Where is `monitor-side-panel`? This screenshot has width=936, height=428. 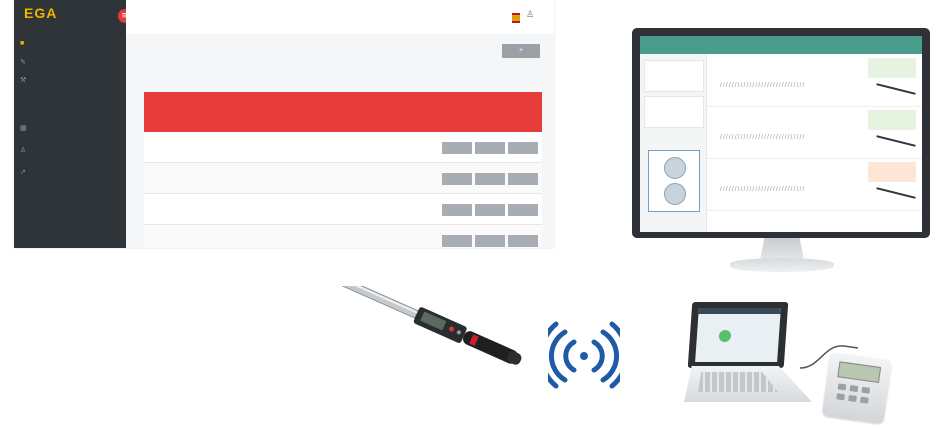
monitor-side-panel is located at coordinates (673, 143).